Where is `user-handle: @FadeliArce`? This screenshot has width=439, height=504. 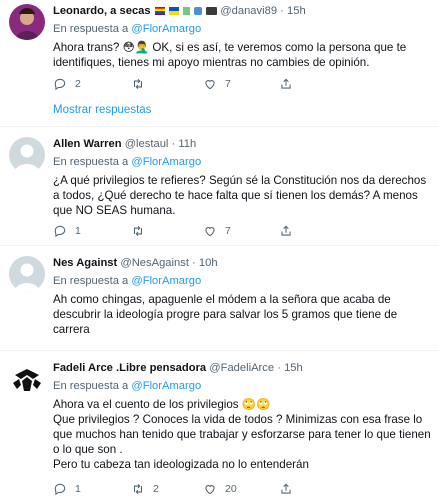
user-handle: @FadeliArce is located at coordinates (241, 368).